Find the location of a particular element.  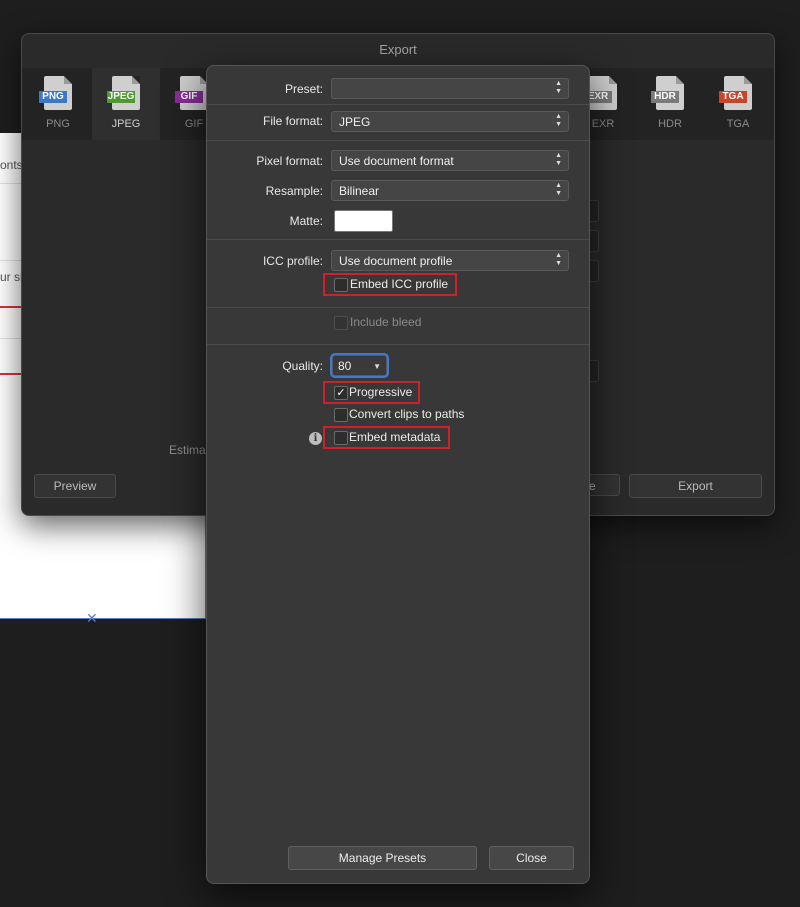

transform-handle-icon: ✕ is located at coordinates (92, 618).